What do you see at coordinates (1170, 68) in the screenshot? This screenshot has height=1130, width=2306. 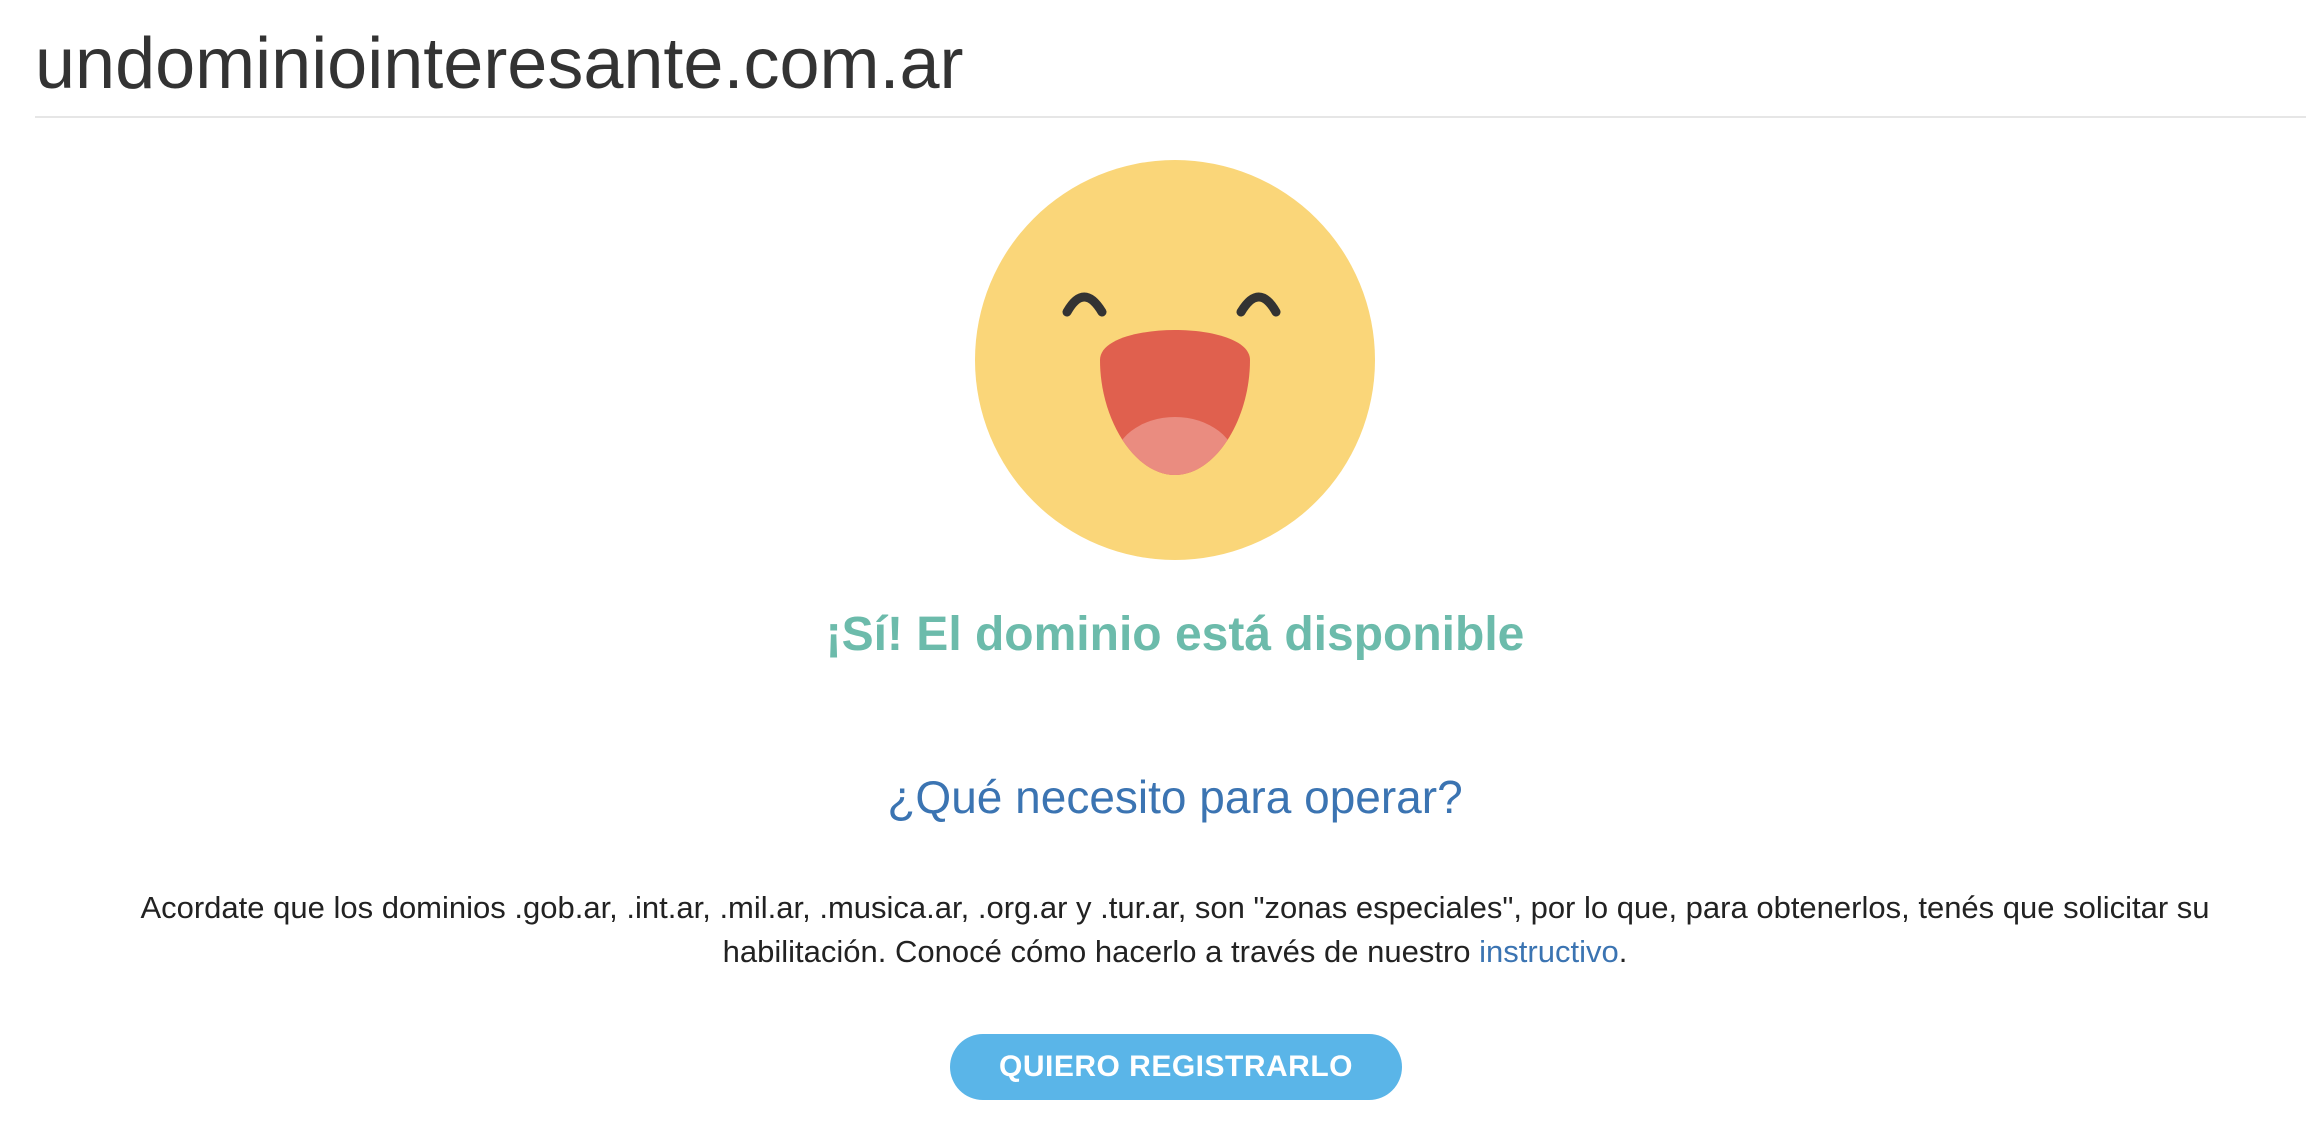 I see `page-header: undominiointeresante.com.ar` at bounding box center [1170, 68].